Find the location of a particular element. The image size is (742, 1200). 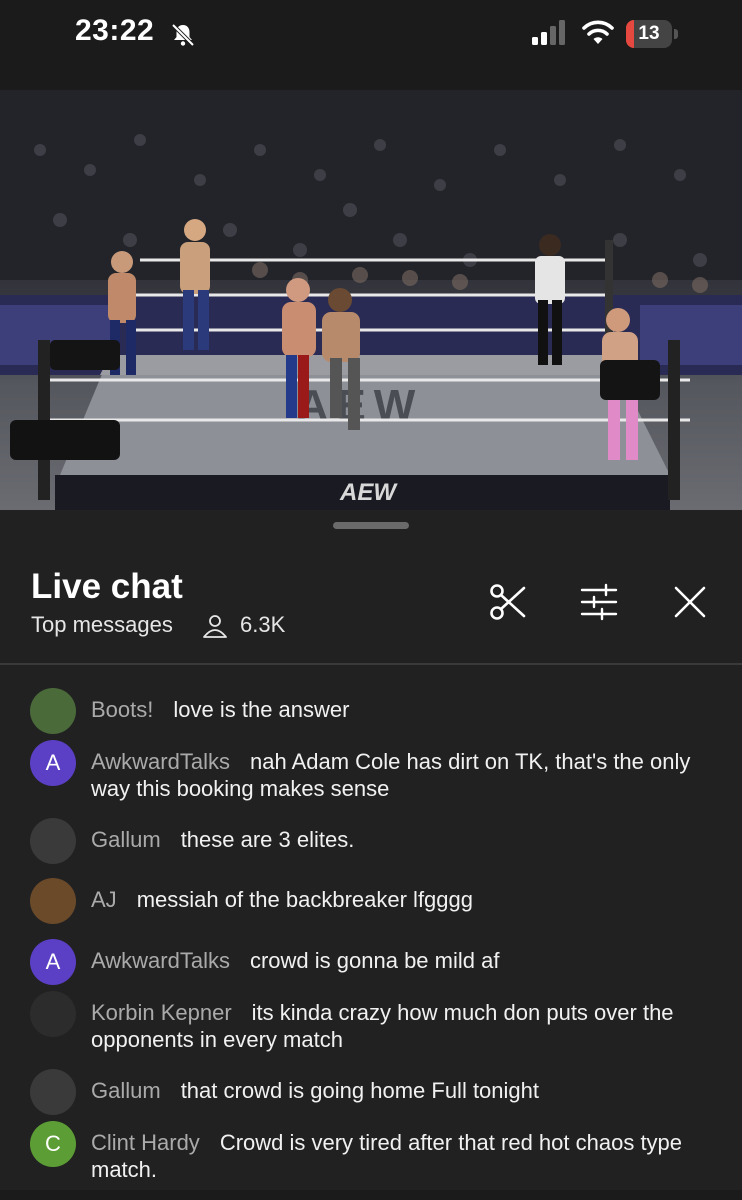

chat-mode-selector: Top messages is located at coordinates (102, 625).